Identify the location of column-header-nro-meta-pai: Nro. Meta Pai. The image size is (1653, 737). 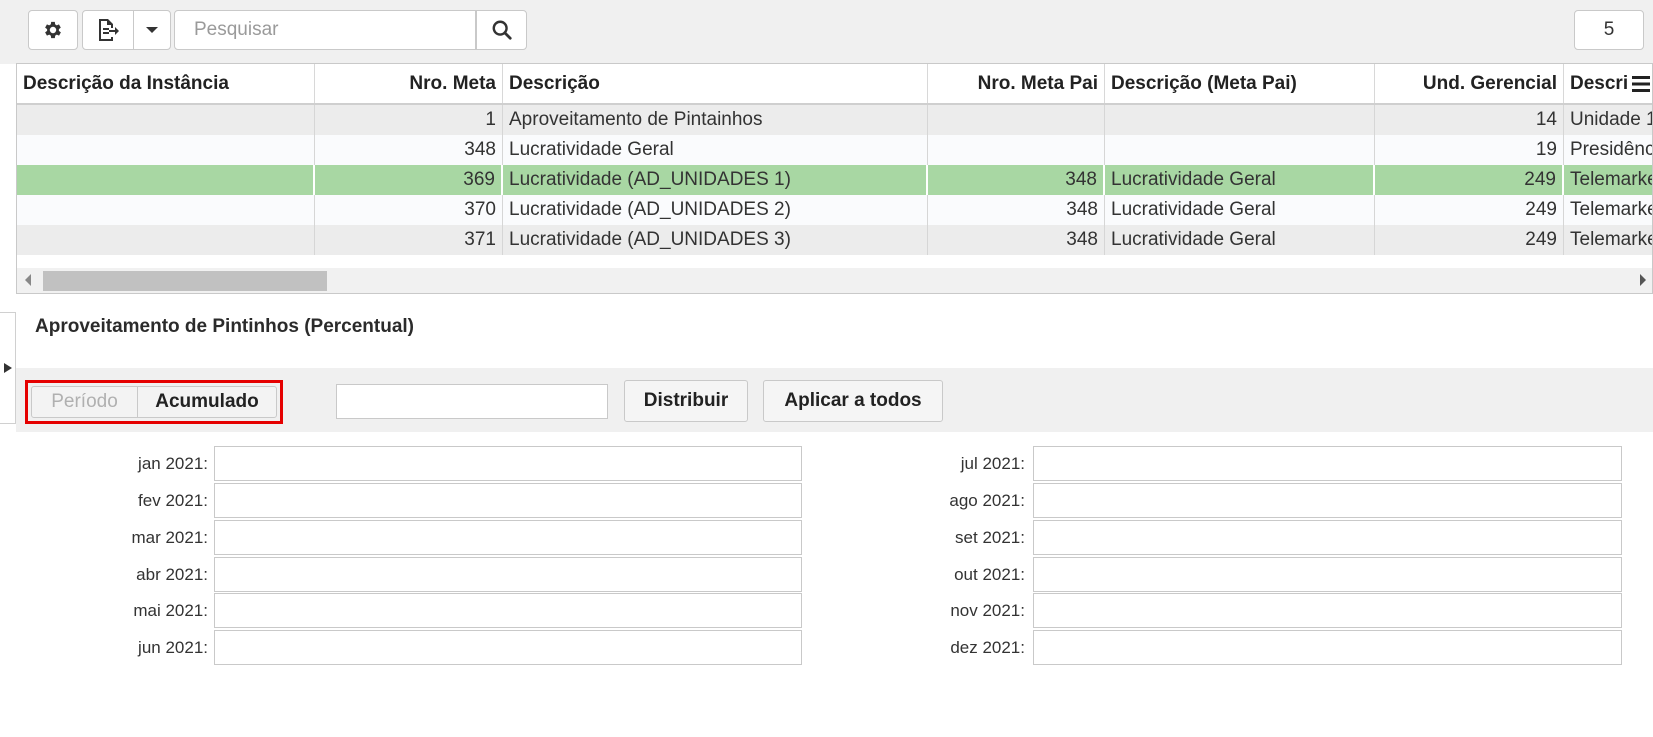
(1016, 83).